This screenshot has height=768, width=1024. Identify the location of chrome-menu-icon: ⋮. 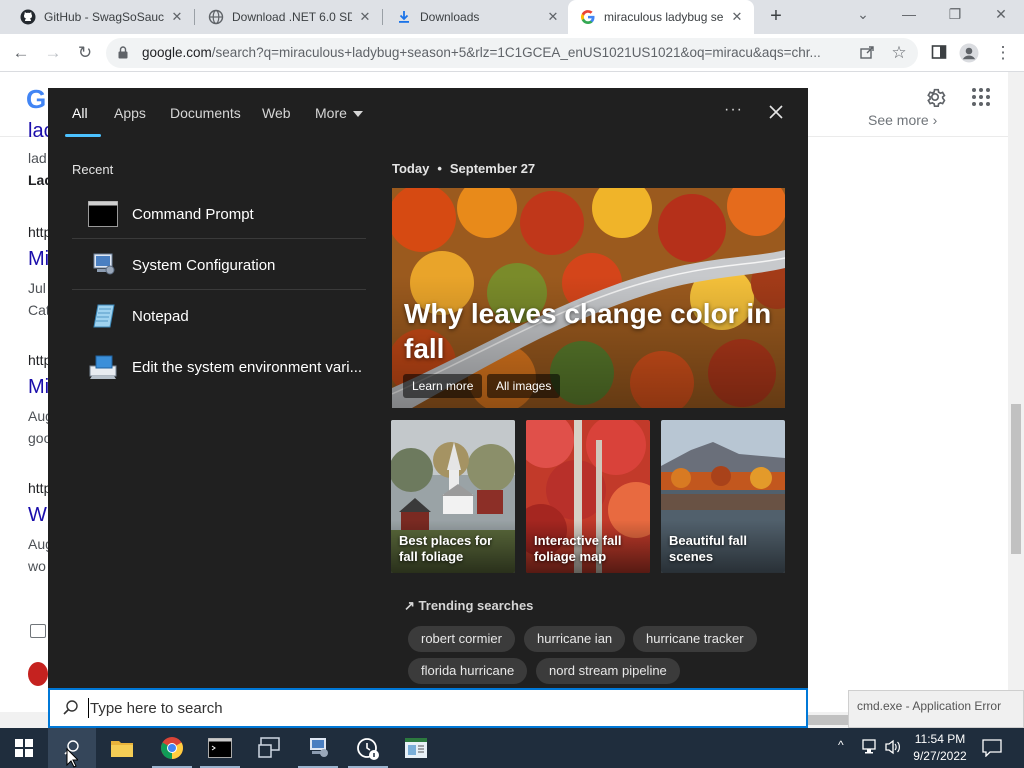
(1003, 53).